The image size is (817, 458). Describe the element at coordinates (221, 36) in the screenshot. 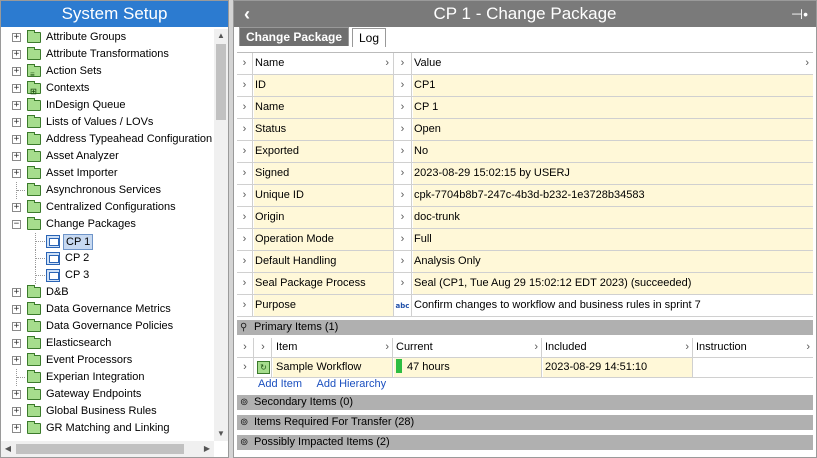

I see `scroll-up-arrow-icon: ▲` at that location.